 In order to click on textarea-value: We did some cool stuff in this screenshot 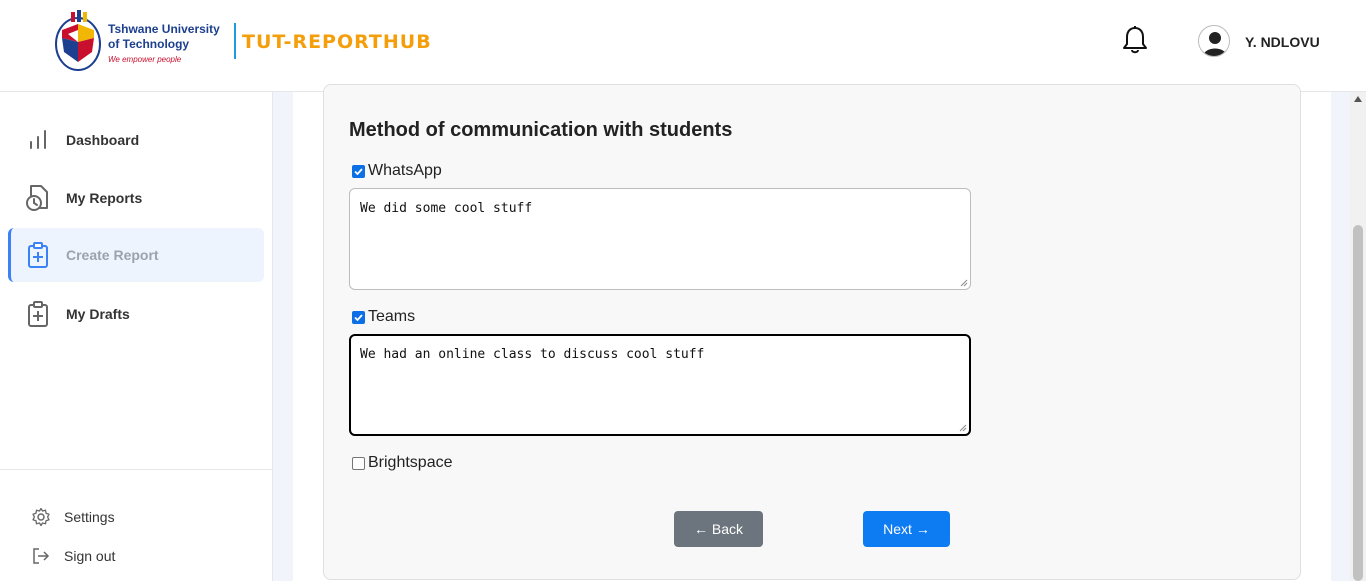, I will do `click(446, 208)`.